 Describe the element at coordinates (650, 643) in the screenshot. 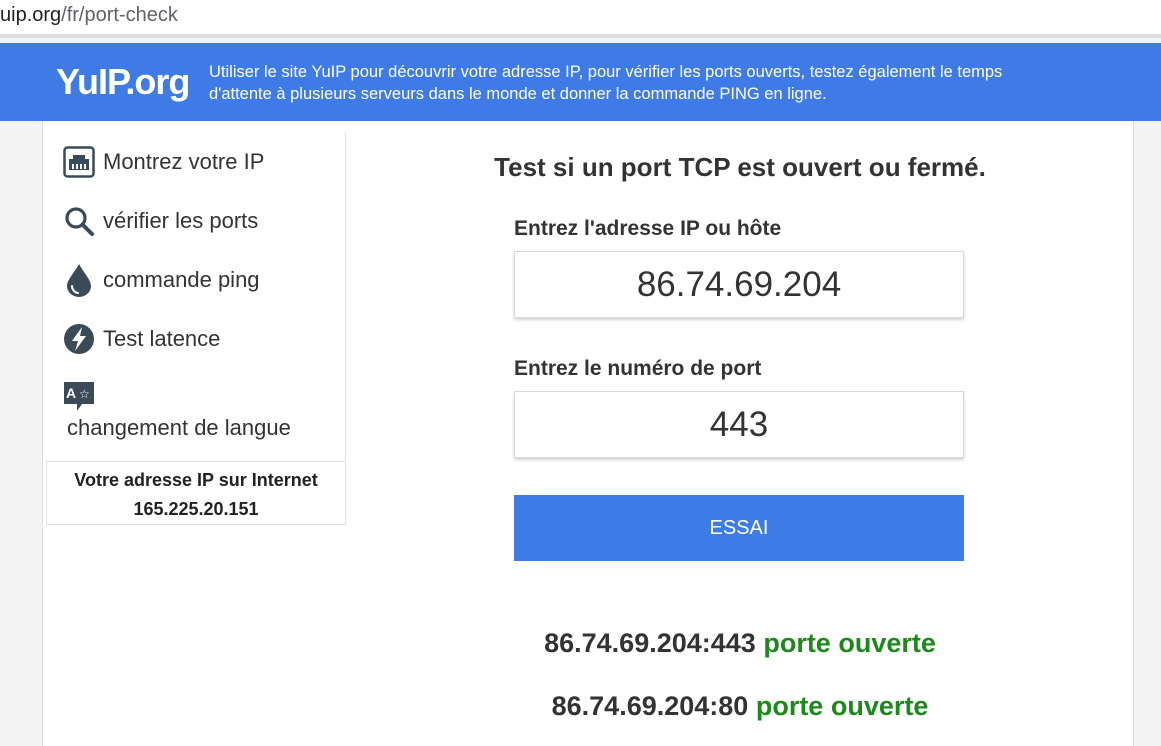

I see `result-target: 86.74.69.204:443` at that location.